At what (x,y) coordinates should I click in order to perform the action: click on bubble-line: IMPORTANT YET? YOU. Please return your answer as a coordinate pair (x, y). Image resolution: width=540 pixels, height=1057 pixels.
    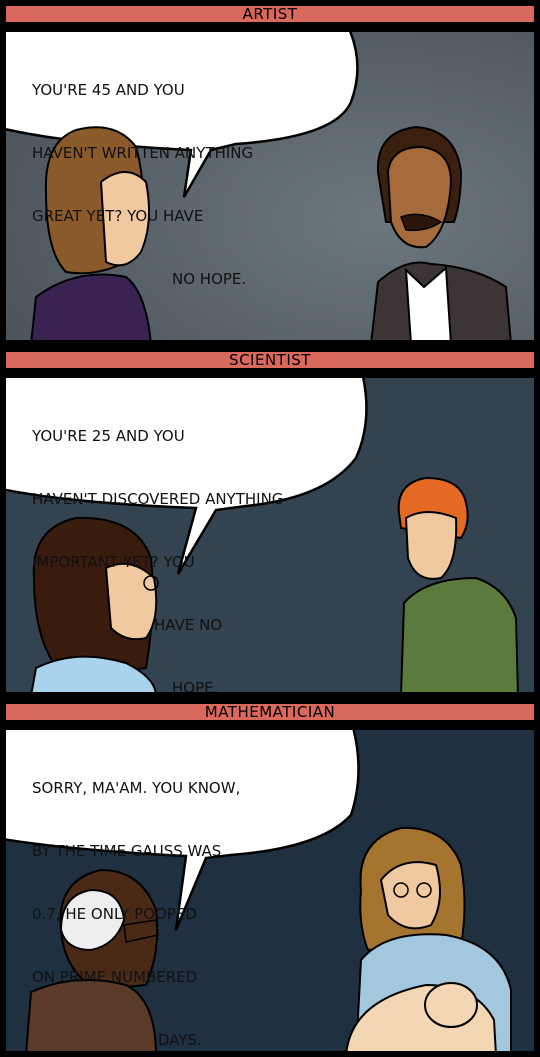
    Looking at the image, I should click on (113, 562).